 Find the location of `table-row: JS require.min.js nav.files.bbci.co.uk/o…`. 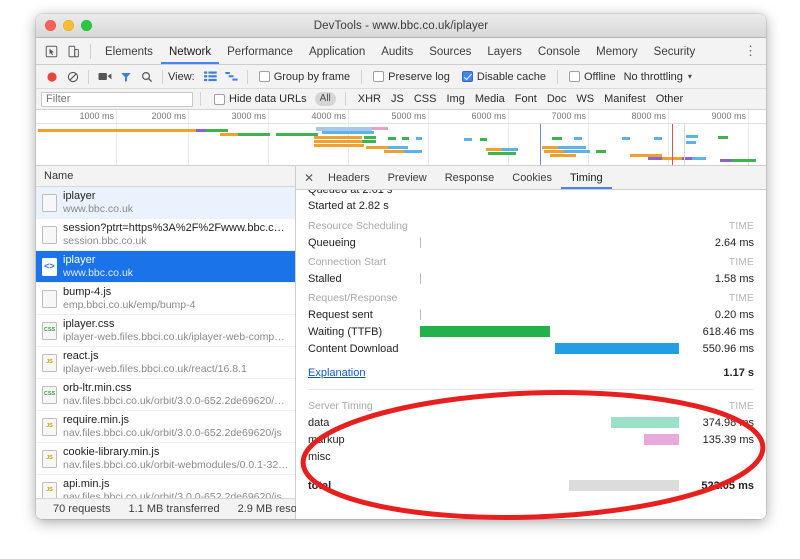

table-row: JS require.min.js nav.files.bbci.co.uk/o… is located at coordinates (165, 427).